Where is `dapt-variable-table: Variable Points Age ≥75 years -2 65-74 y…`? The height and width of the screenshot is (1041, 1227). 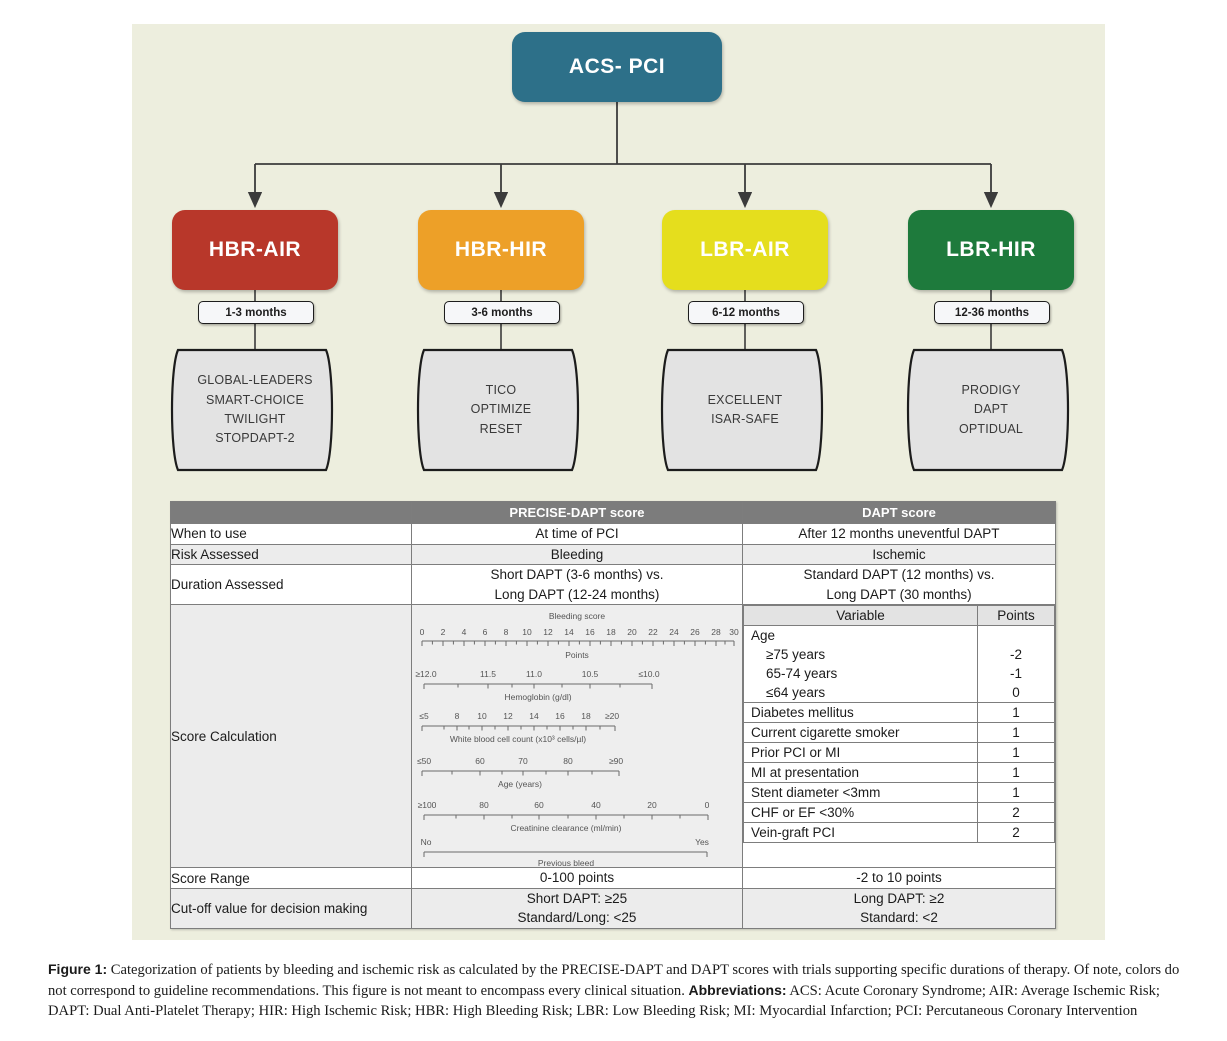 dapt-variable-table: Variable Points Age ≥75 years -2 65-74 y… is located at coordinates (898, 724).